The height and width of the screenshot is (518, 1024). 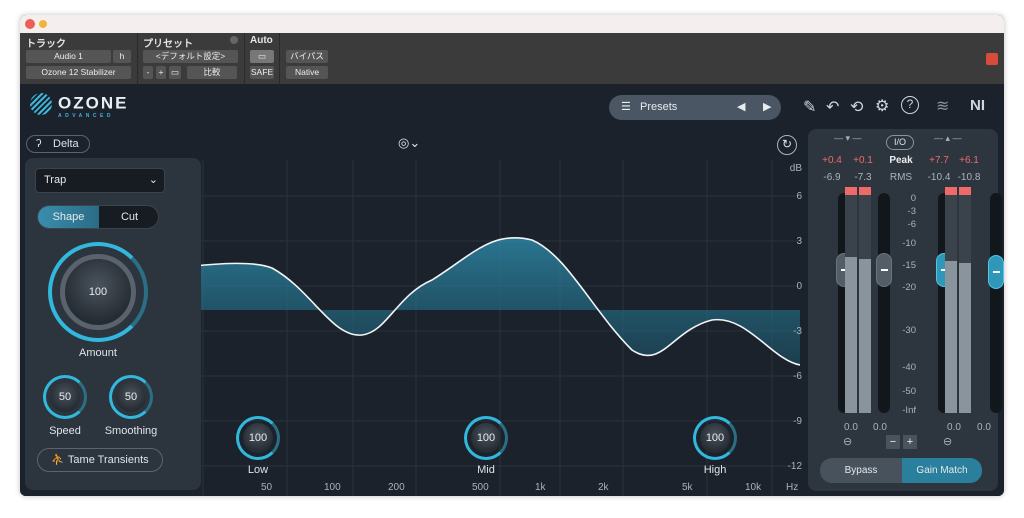 I want to click on smoothing-label: Smoothing, so click(x=131, y=431).